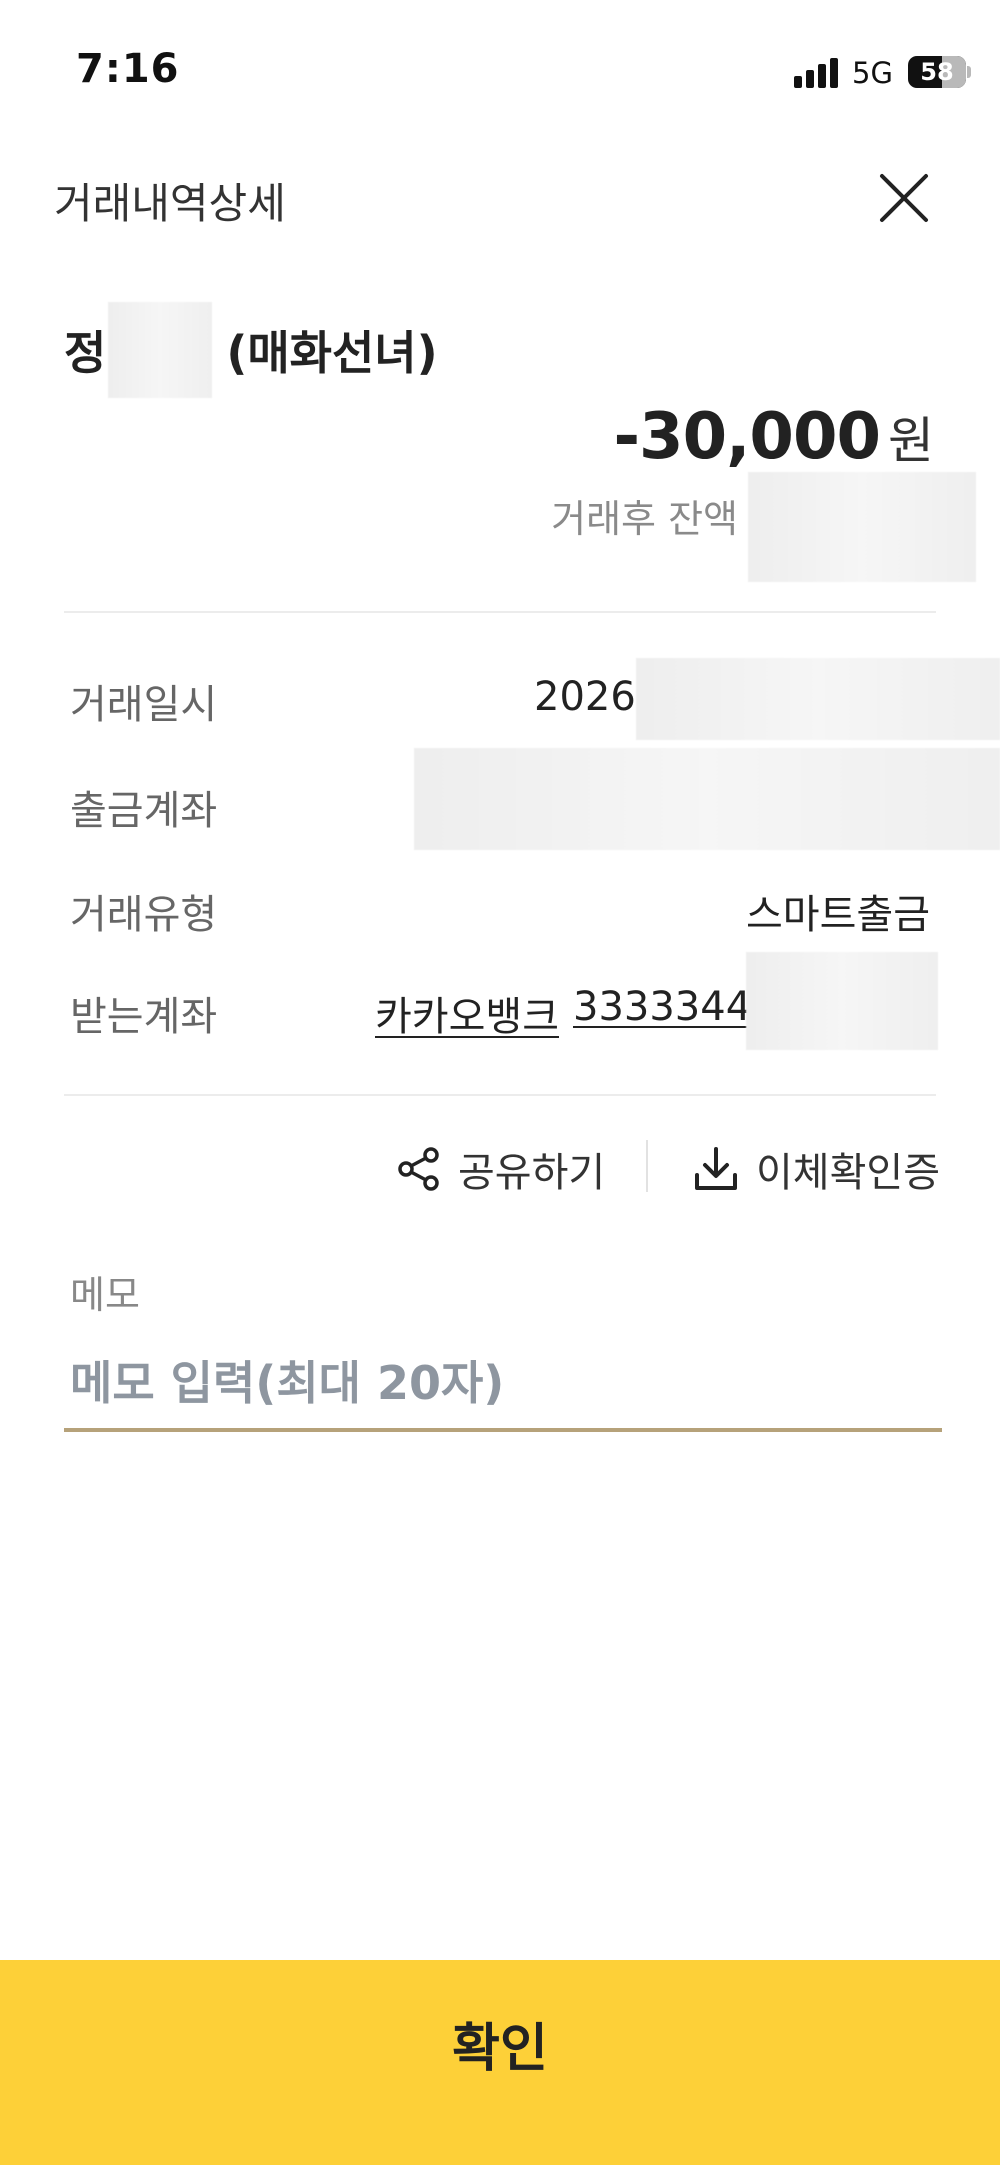  Describe the element at coordinates (842, 1001) in the screenshot. I see `to-account-mask` at that location.